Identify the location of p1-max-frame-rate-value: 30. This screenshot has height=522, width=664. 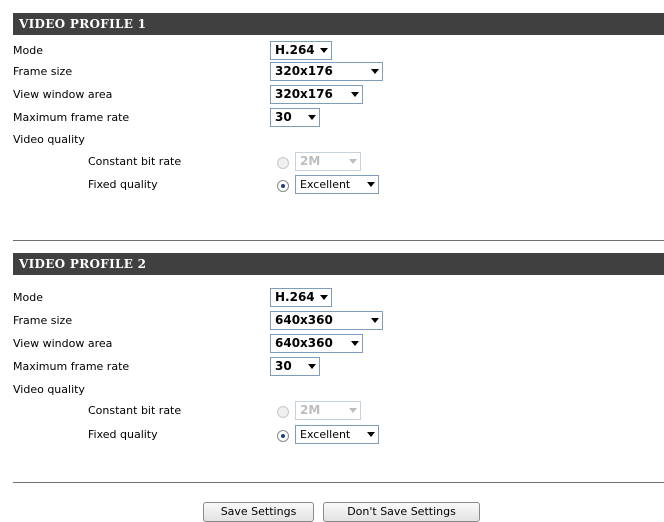
(283, 117).